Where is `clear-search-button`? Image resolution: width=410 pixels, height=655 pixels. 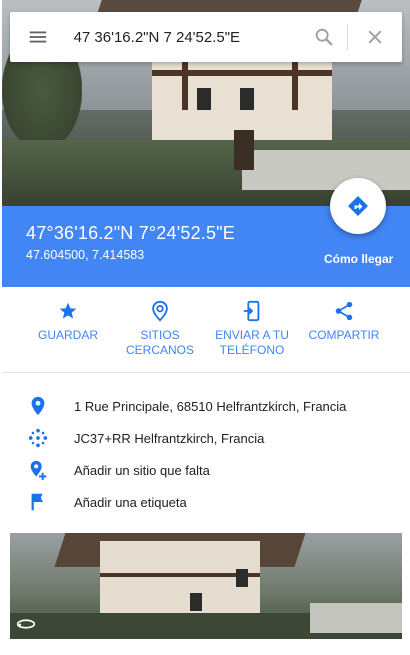
clear-search-button is located at coordinates (375, 37).